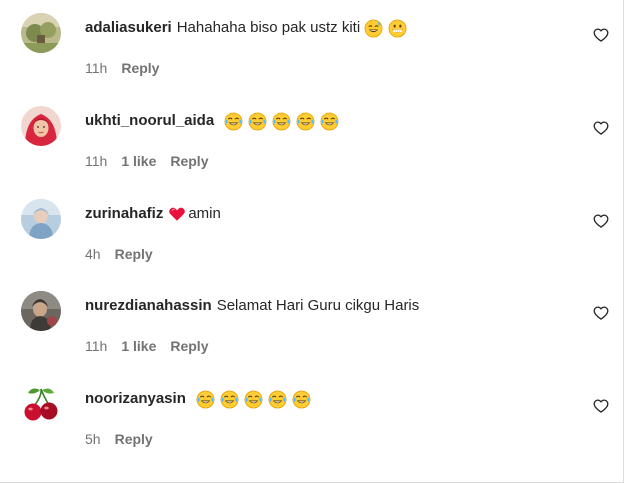  What do you see at coordinates (373, 28) in the screenshot?
I see `sweat-smile-emoji-icon` at bounding box center [373, 28].